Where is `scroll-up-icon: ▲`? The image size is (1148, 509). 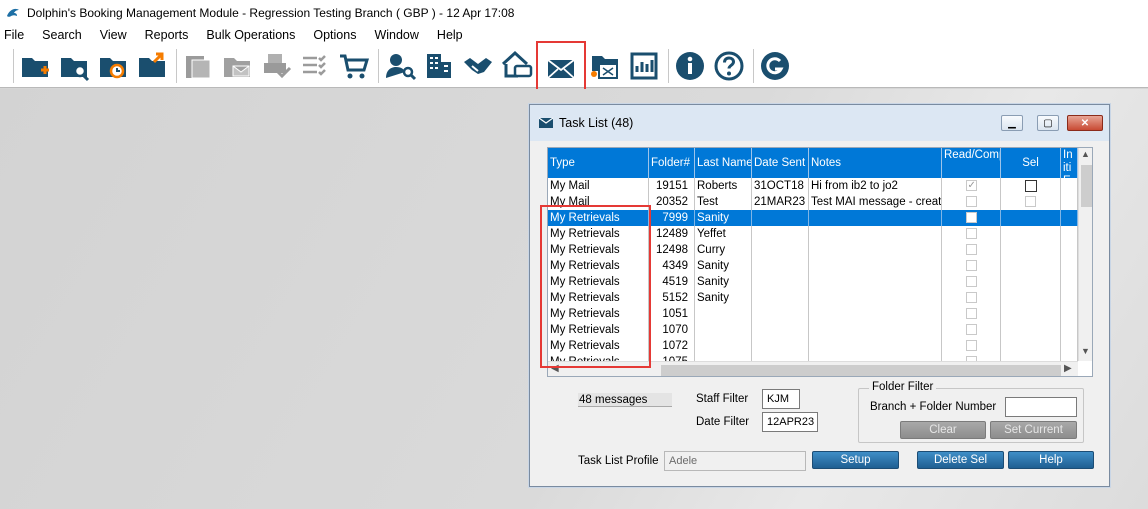
scroll-up-icon: ▲ is located at coordinates (1085, 154).